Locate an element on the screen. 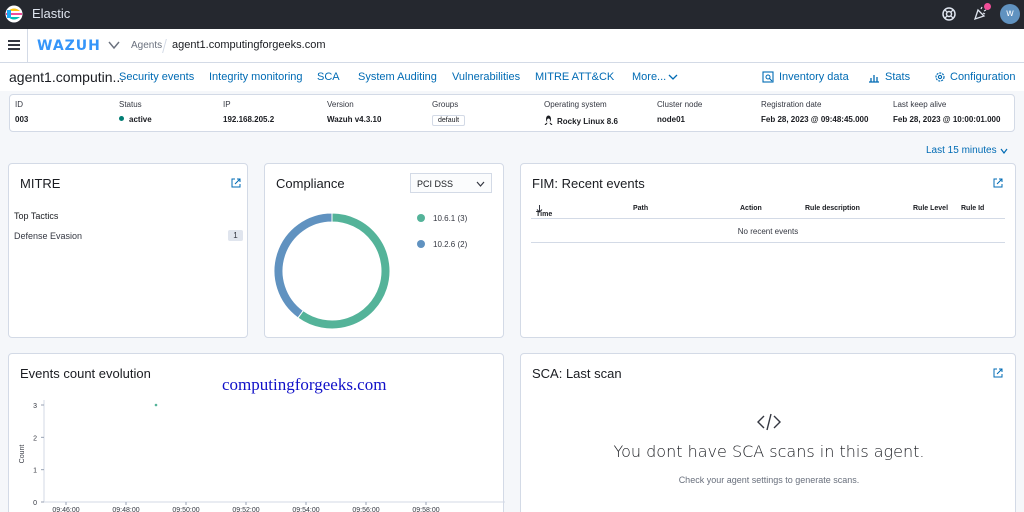  x-tick-label: 09:48:00 is located at coordinates (125, 509).